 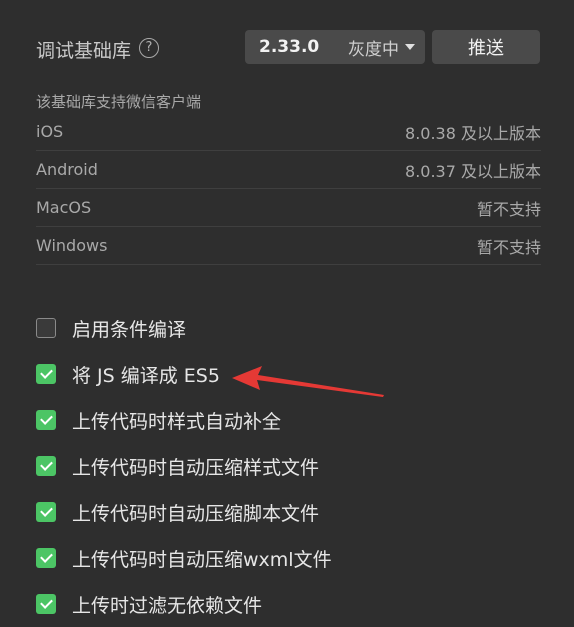 I want to click on client-name: Windows, so click(x=72, y=245).